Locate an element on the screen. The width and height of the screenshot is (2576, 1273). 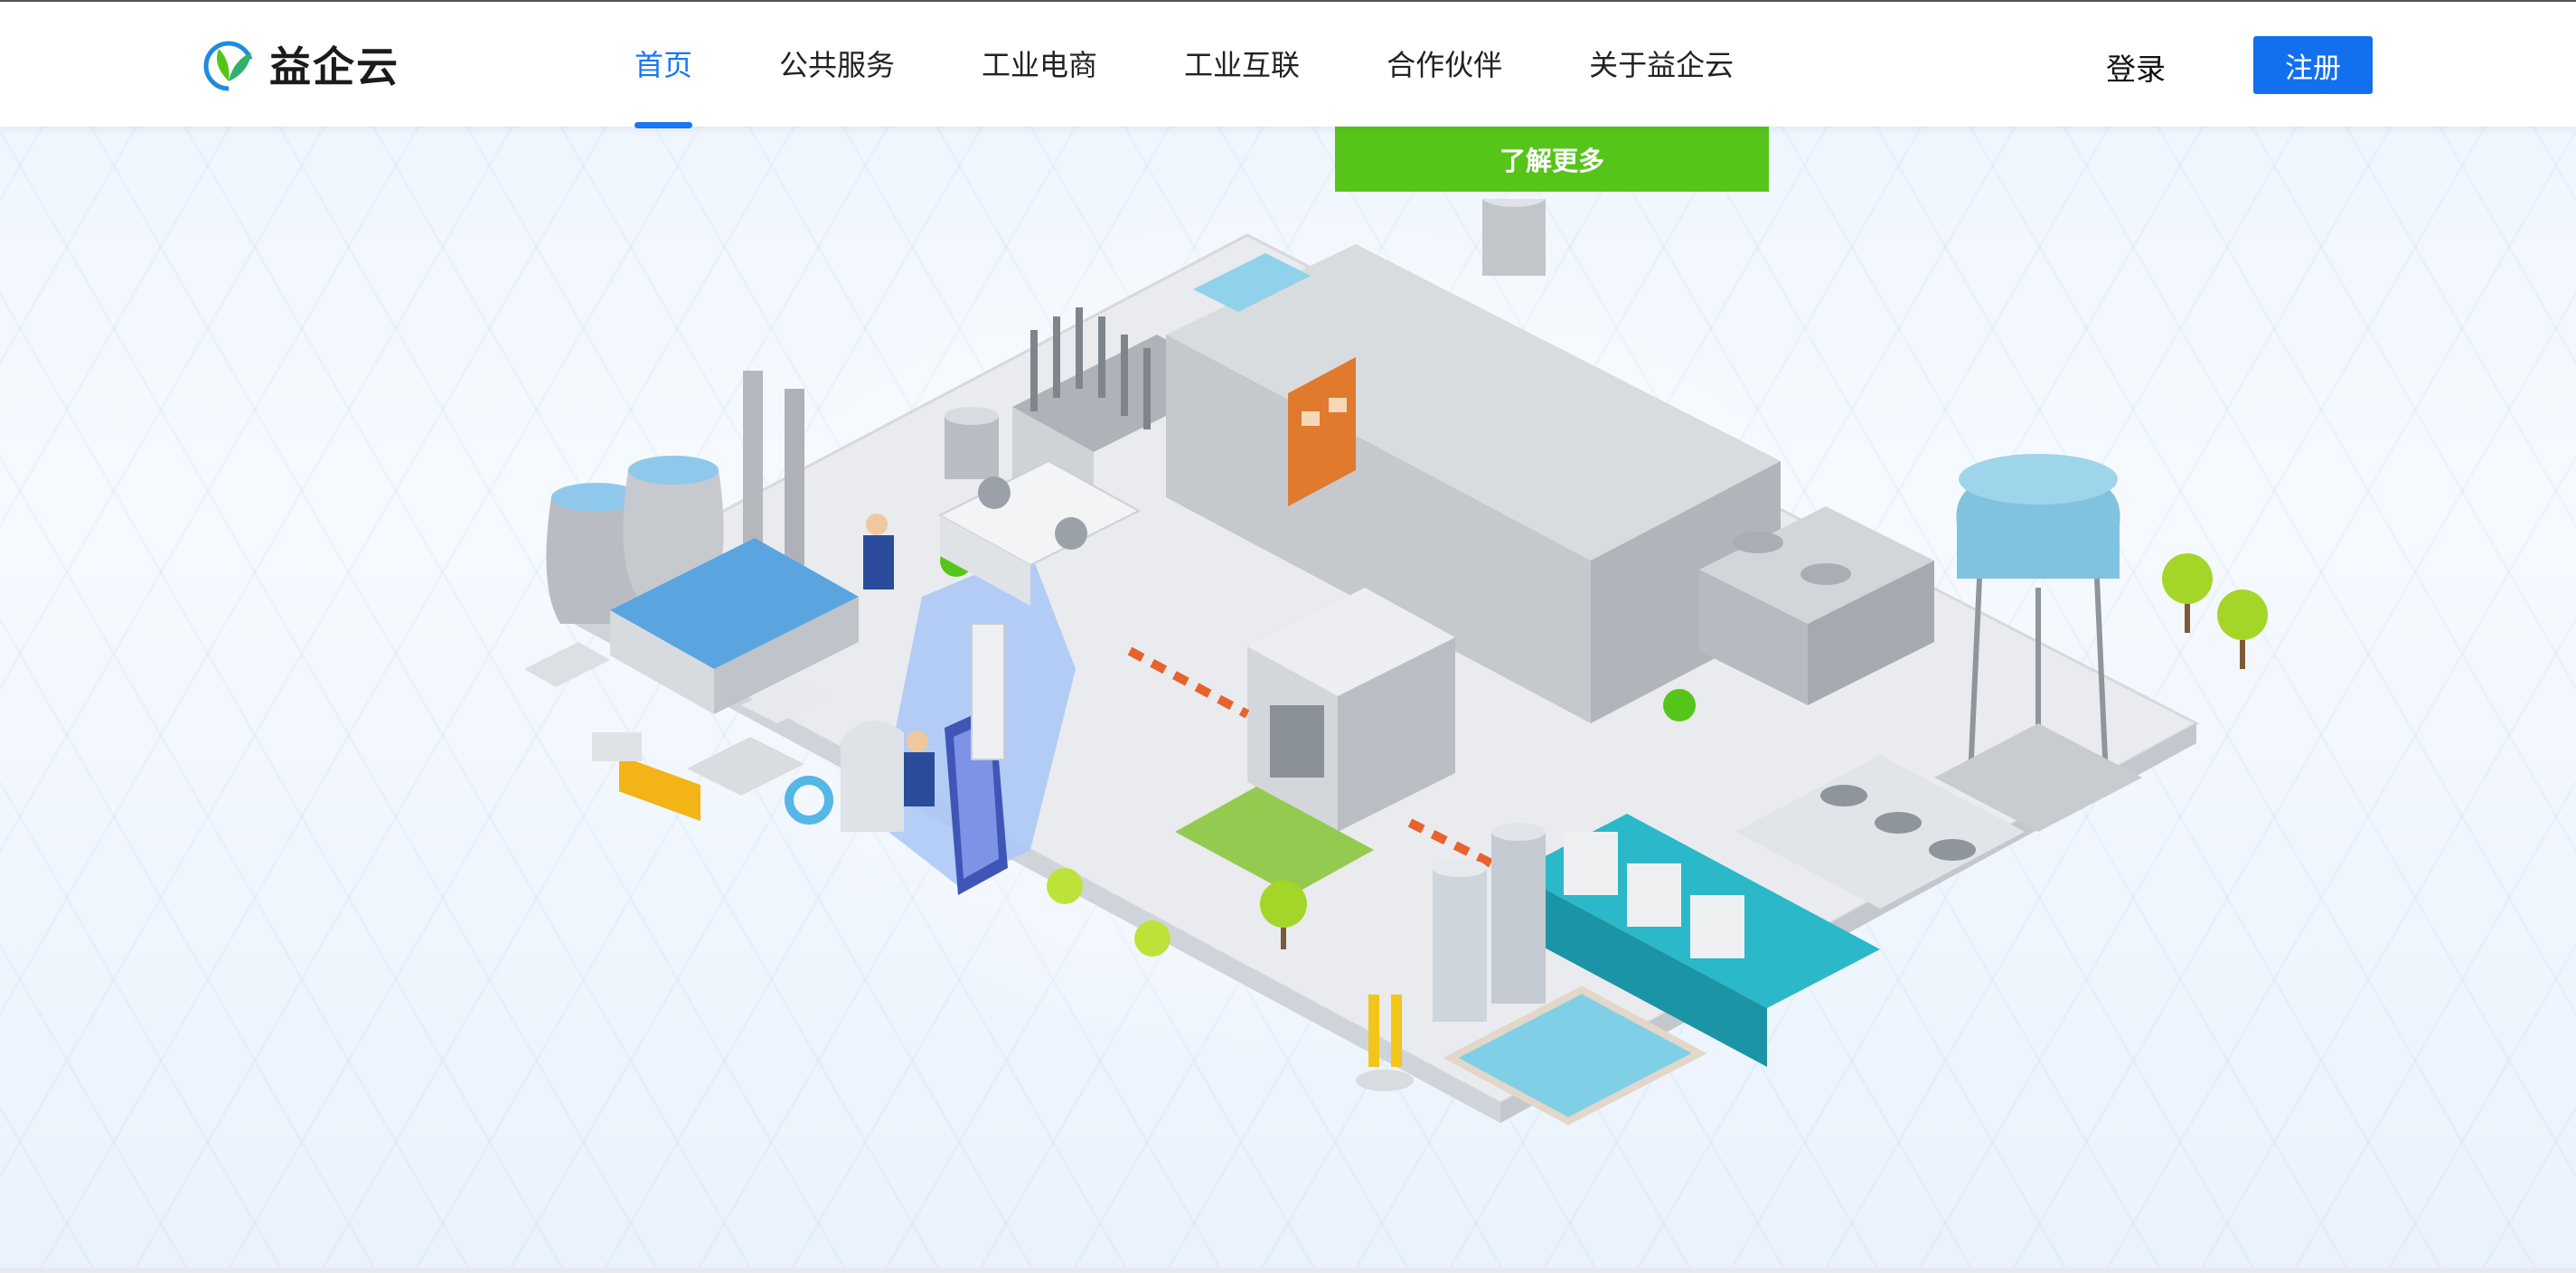
nav-item-home: 首页 is located at coordinates (664, 65).